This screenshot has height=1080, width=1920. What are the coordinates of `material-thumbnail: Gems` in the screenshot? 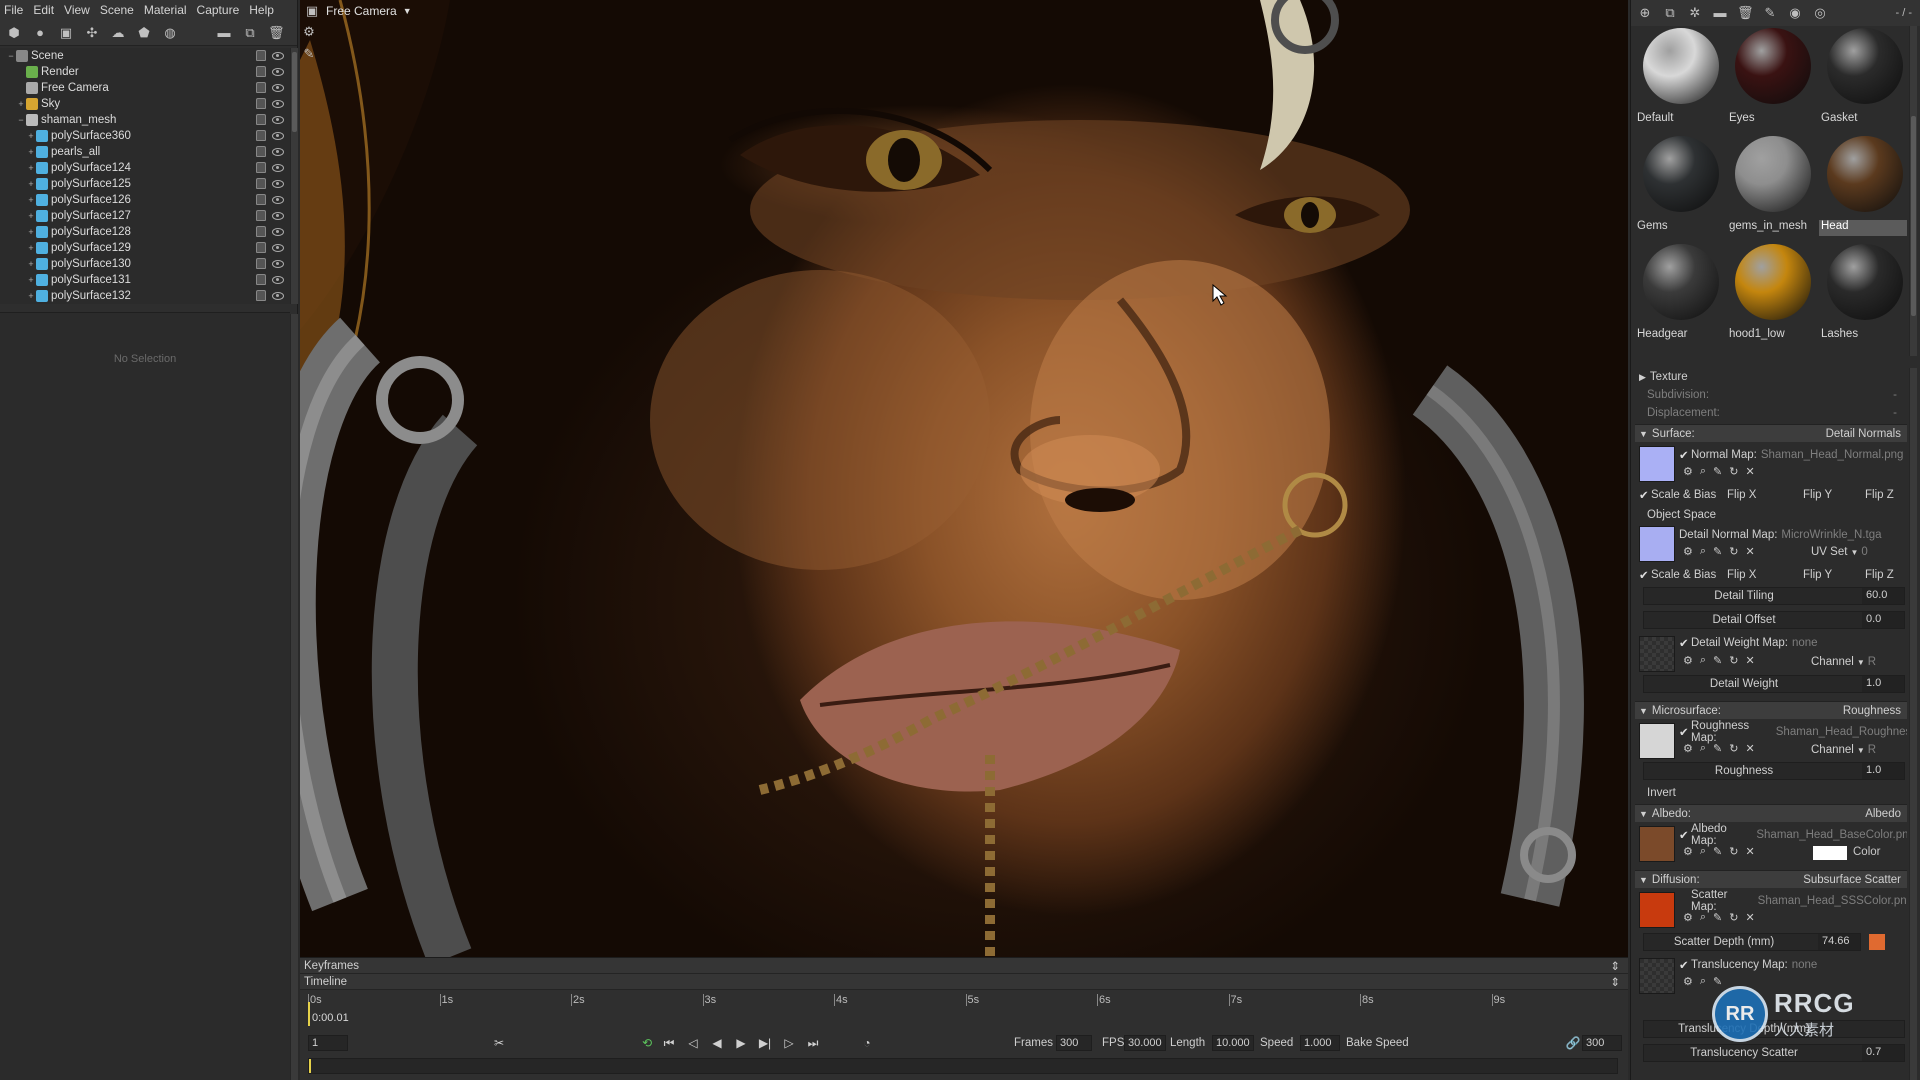 It's located at (1679, 187).